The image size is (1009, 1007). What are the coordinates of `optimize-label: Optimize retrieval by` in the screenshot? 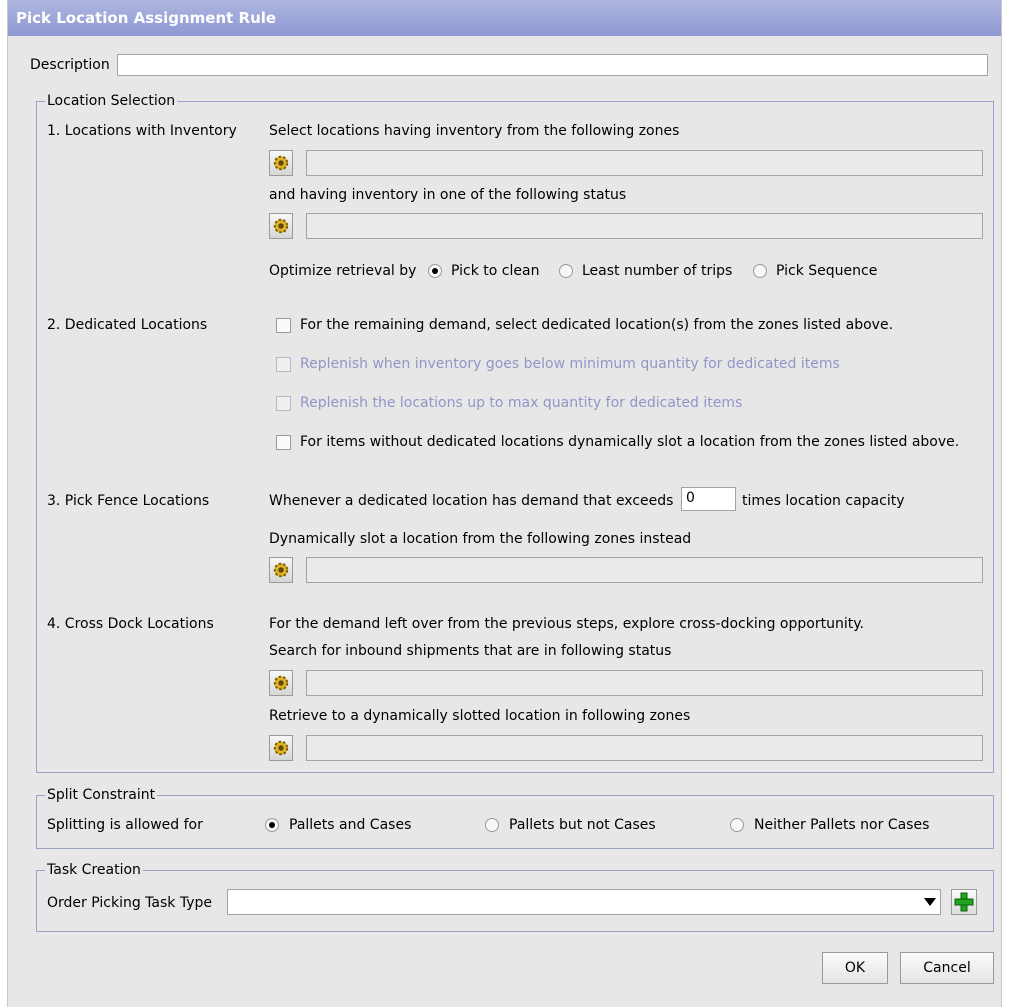 It's located at (343, 271).